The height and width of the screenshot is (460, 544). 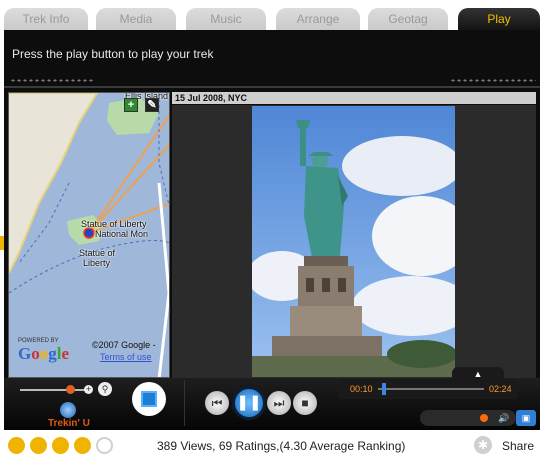 What do you see at coordinates (131, 105) in the screenshot?
I see `map-add-icon: +` at bounding box center [131, 105].